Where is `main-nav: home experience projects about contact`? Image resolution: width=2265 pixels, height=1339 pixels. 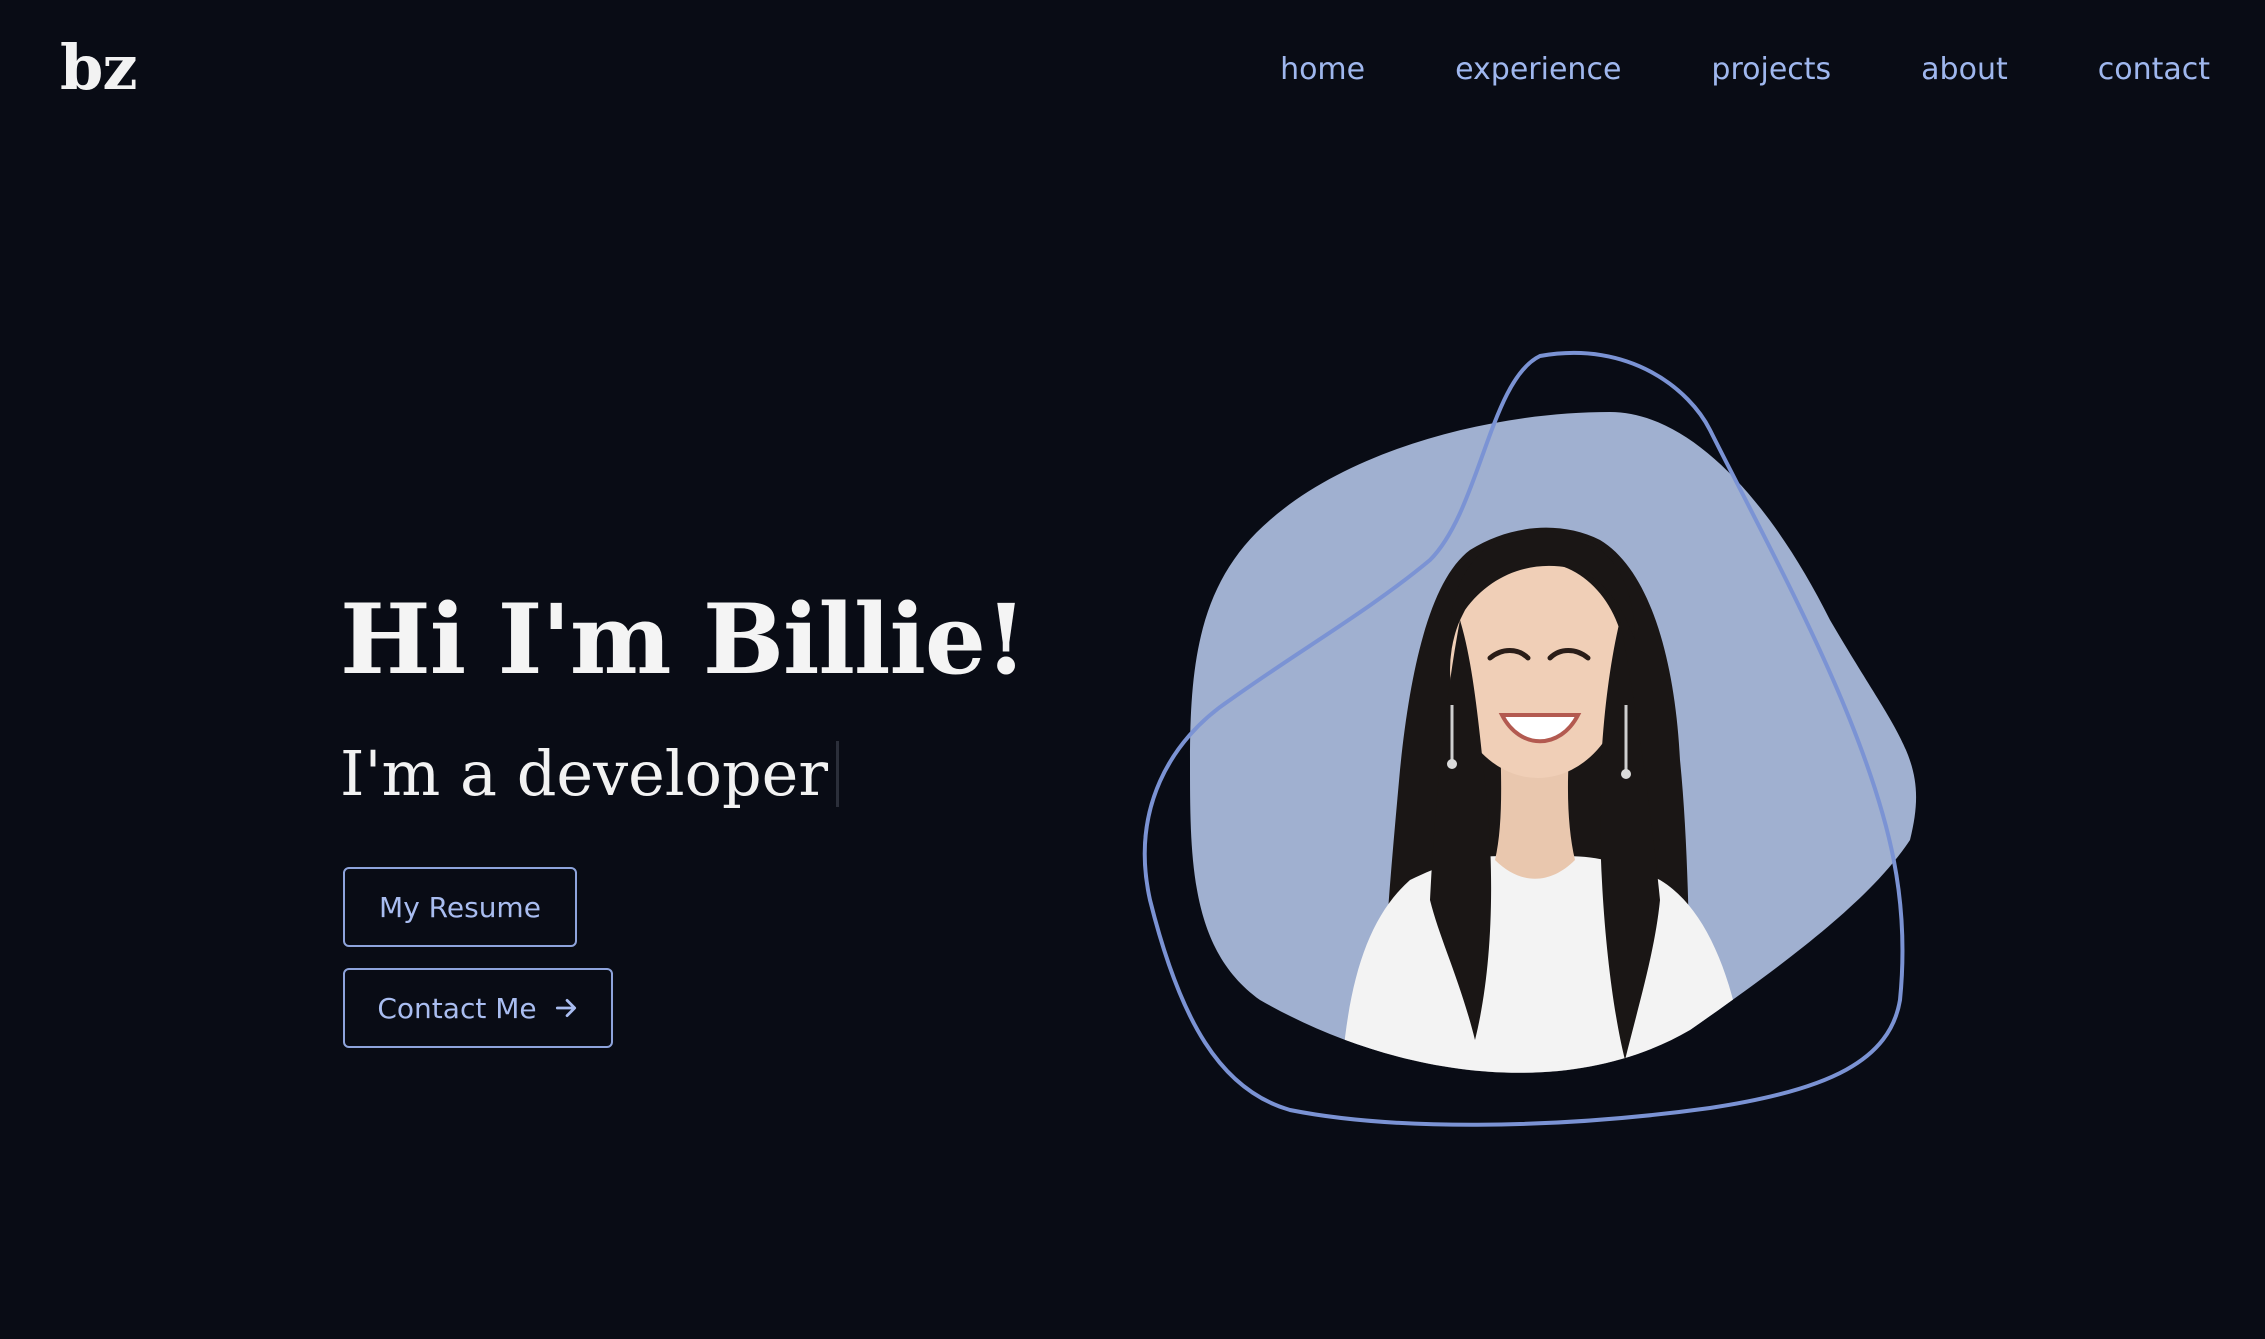
main-nav: home experience projects about contact is located at coordinates (1745, 70).